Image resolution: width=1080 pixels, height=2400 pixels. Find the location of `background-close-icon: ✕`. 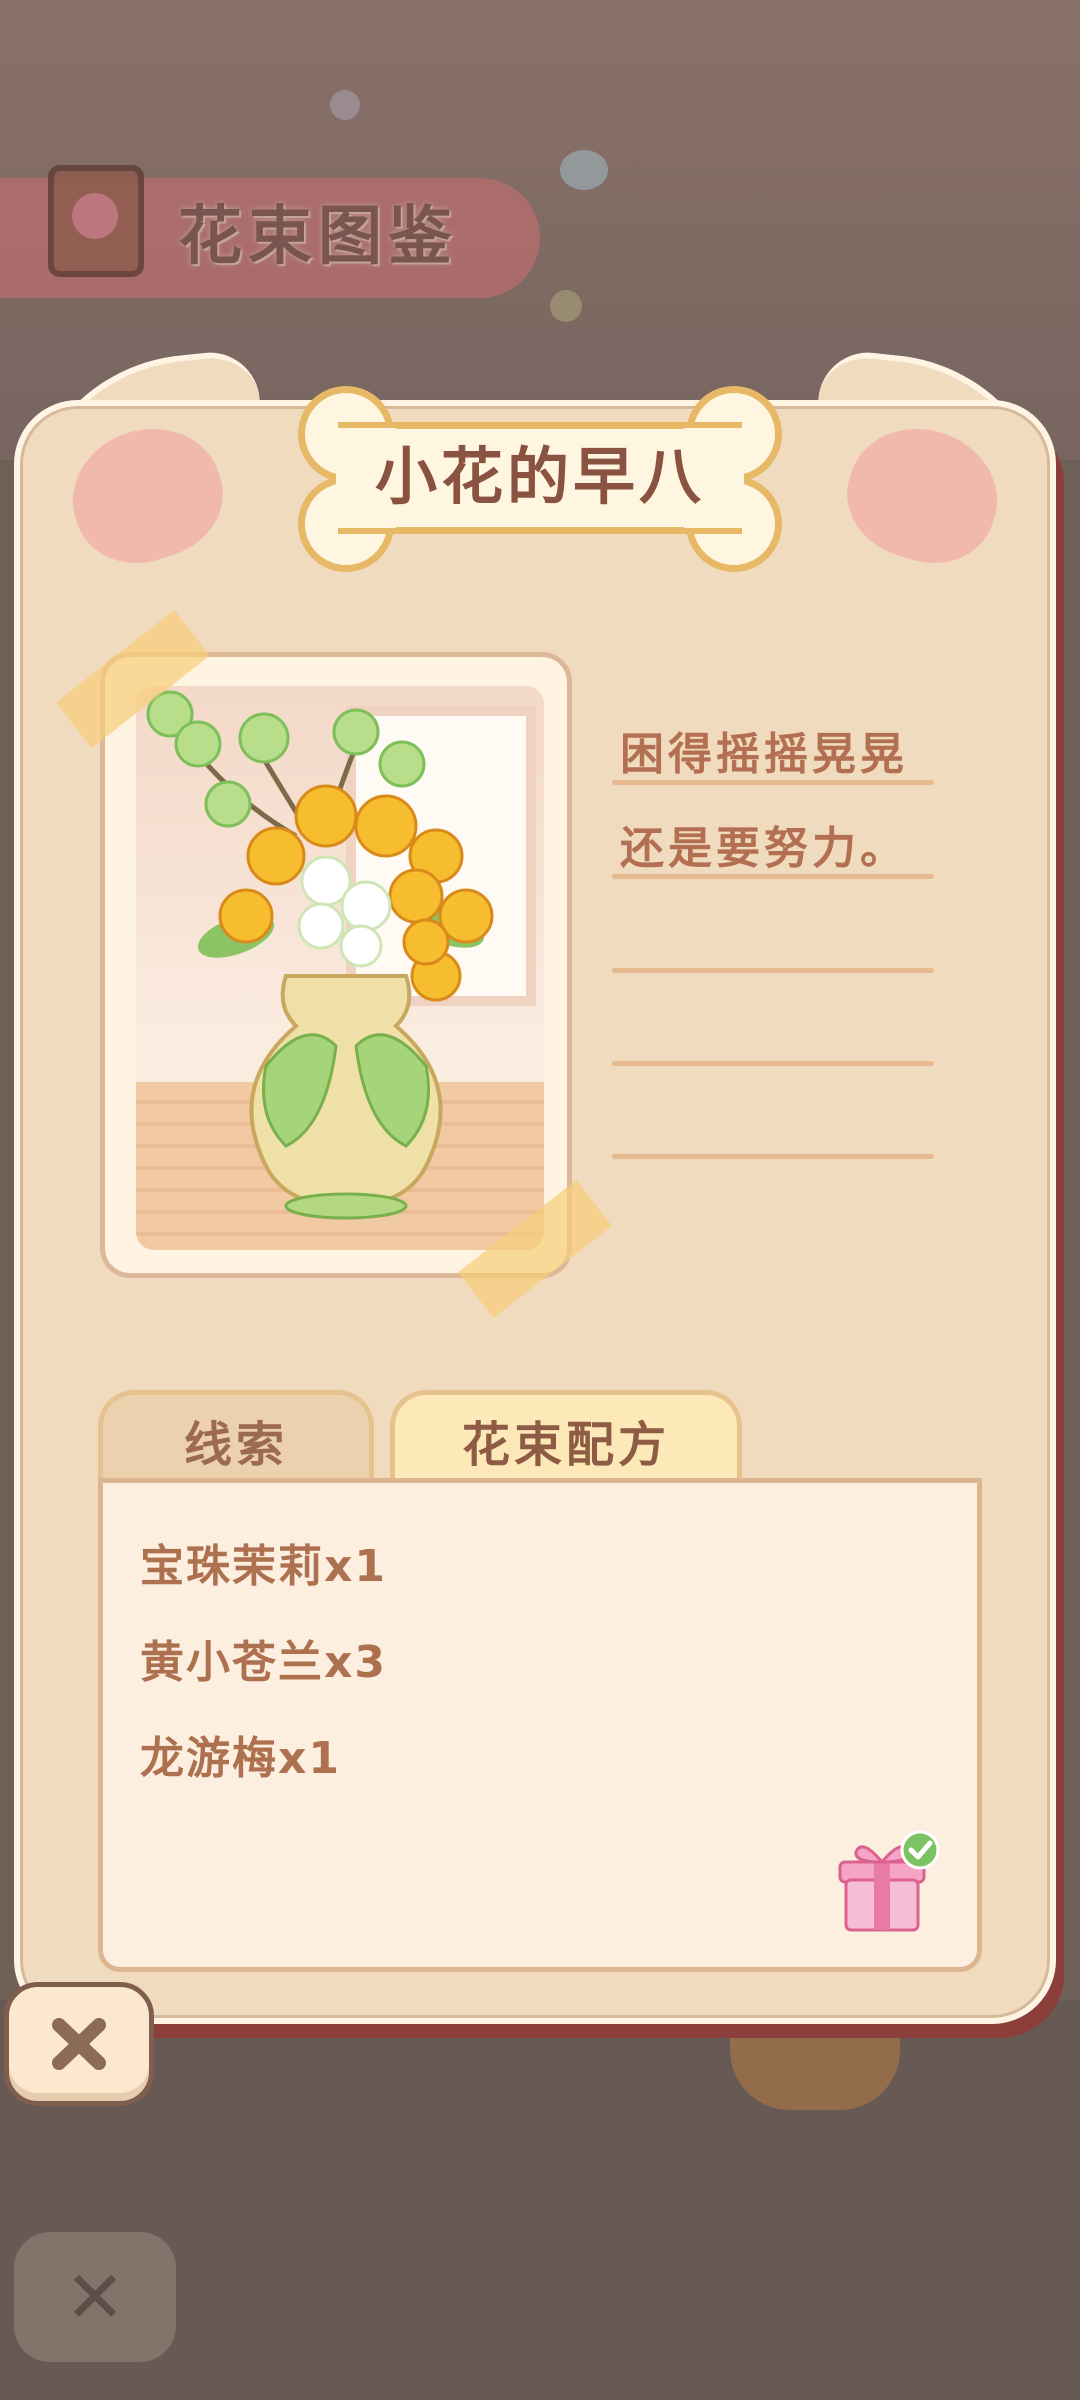

background-close-icon: ✕ is located at coordinates (95, 2297).